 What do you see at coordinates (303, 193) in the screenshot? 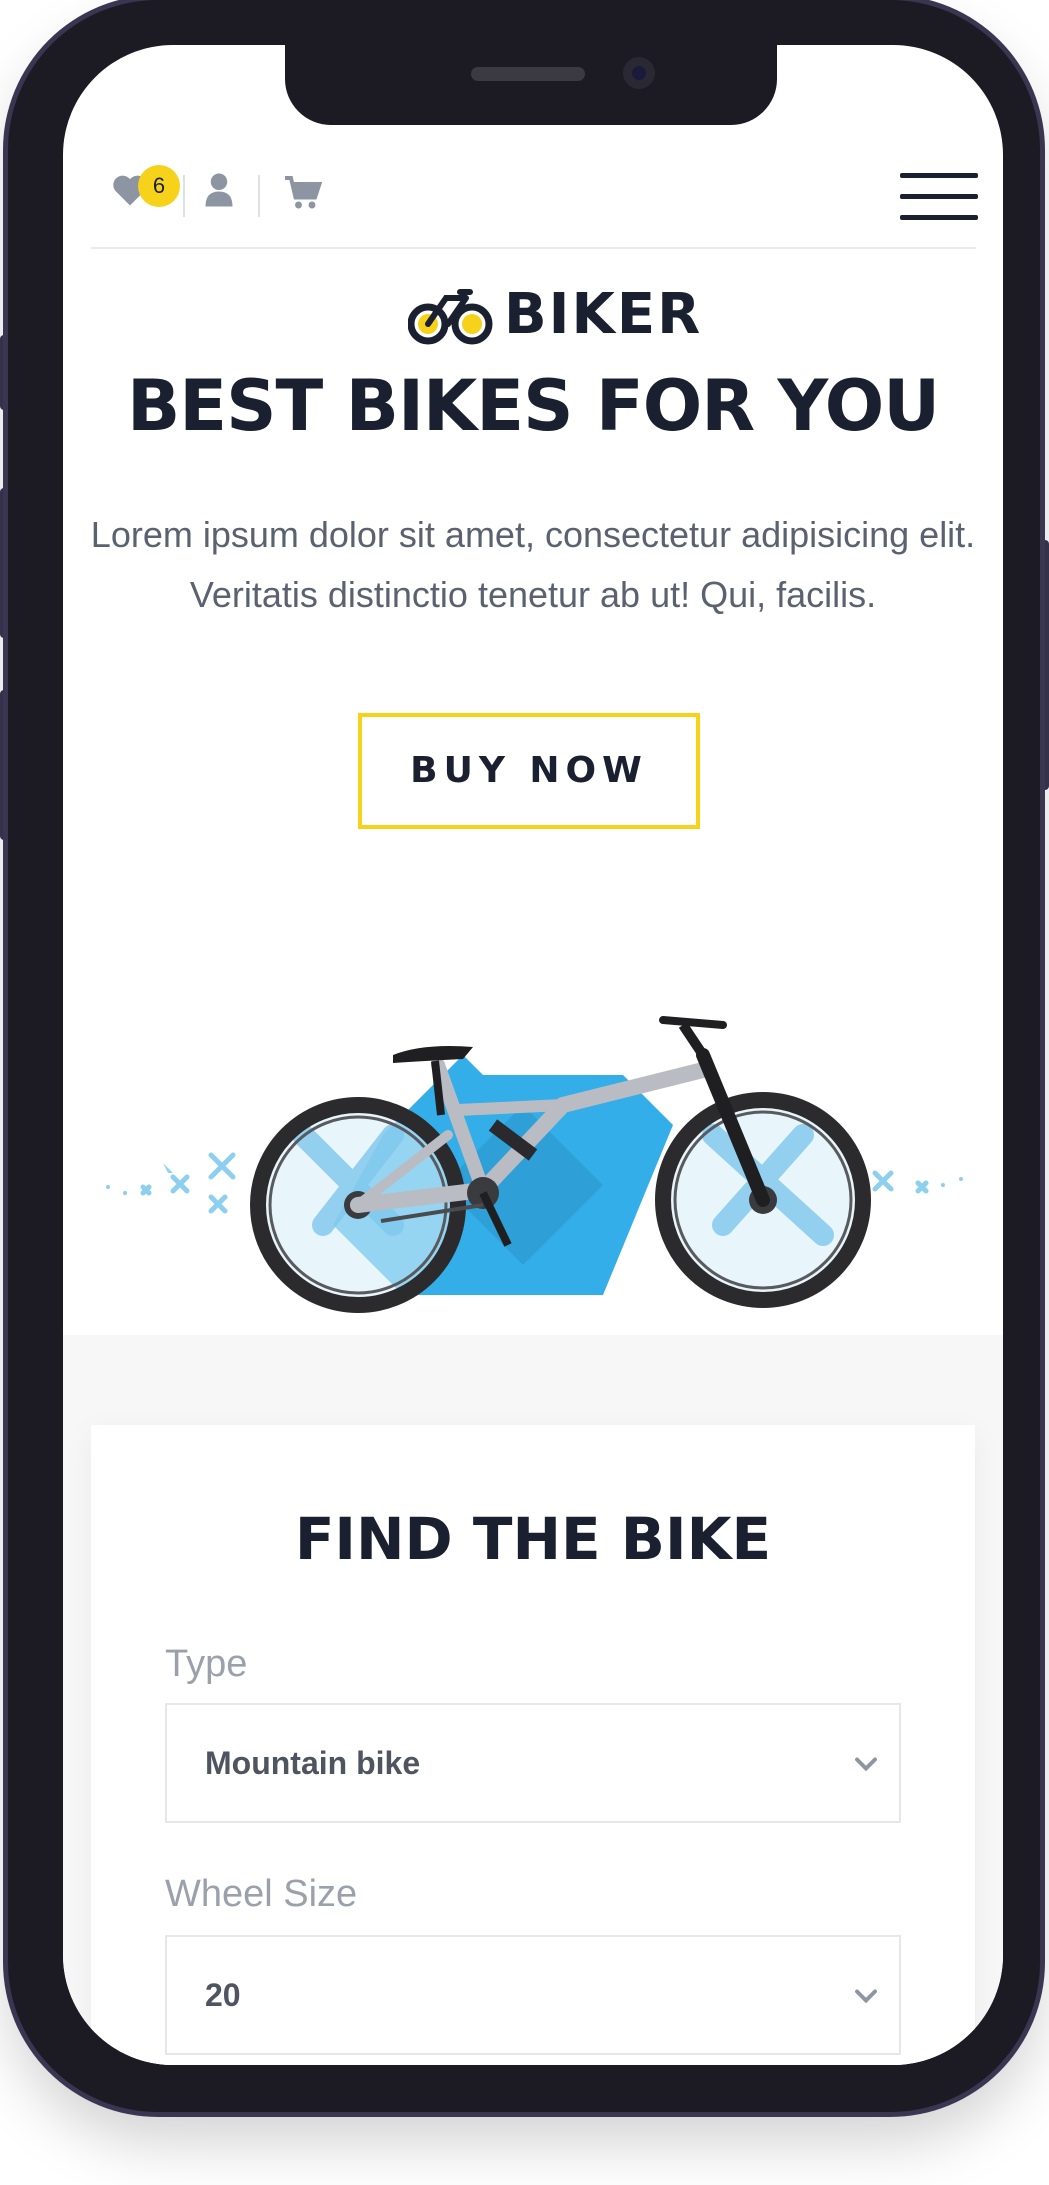
I see `cart-icon` at bounding box center [303, 193].